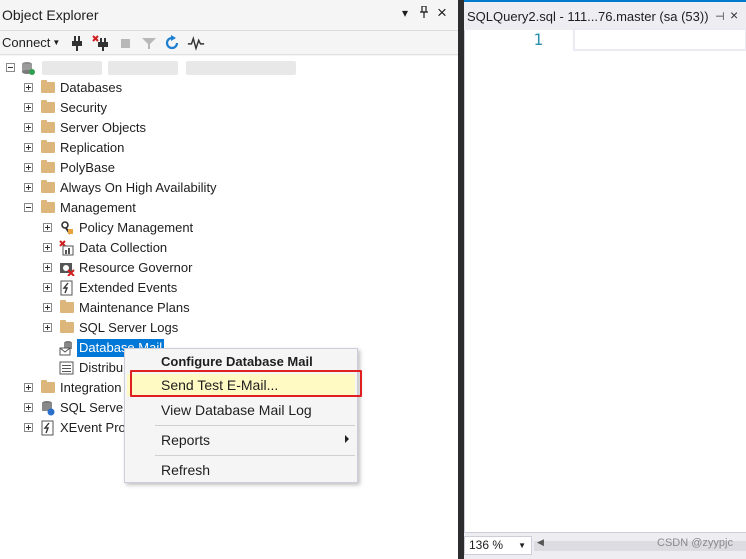 This screenshot has height=559, width=746. I want to click on xevent-profiler-icon, so click(47, 428).